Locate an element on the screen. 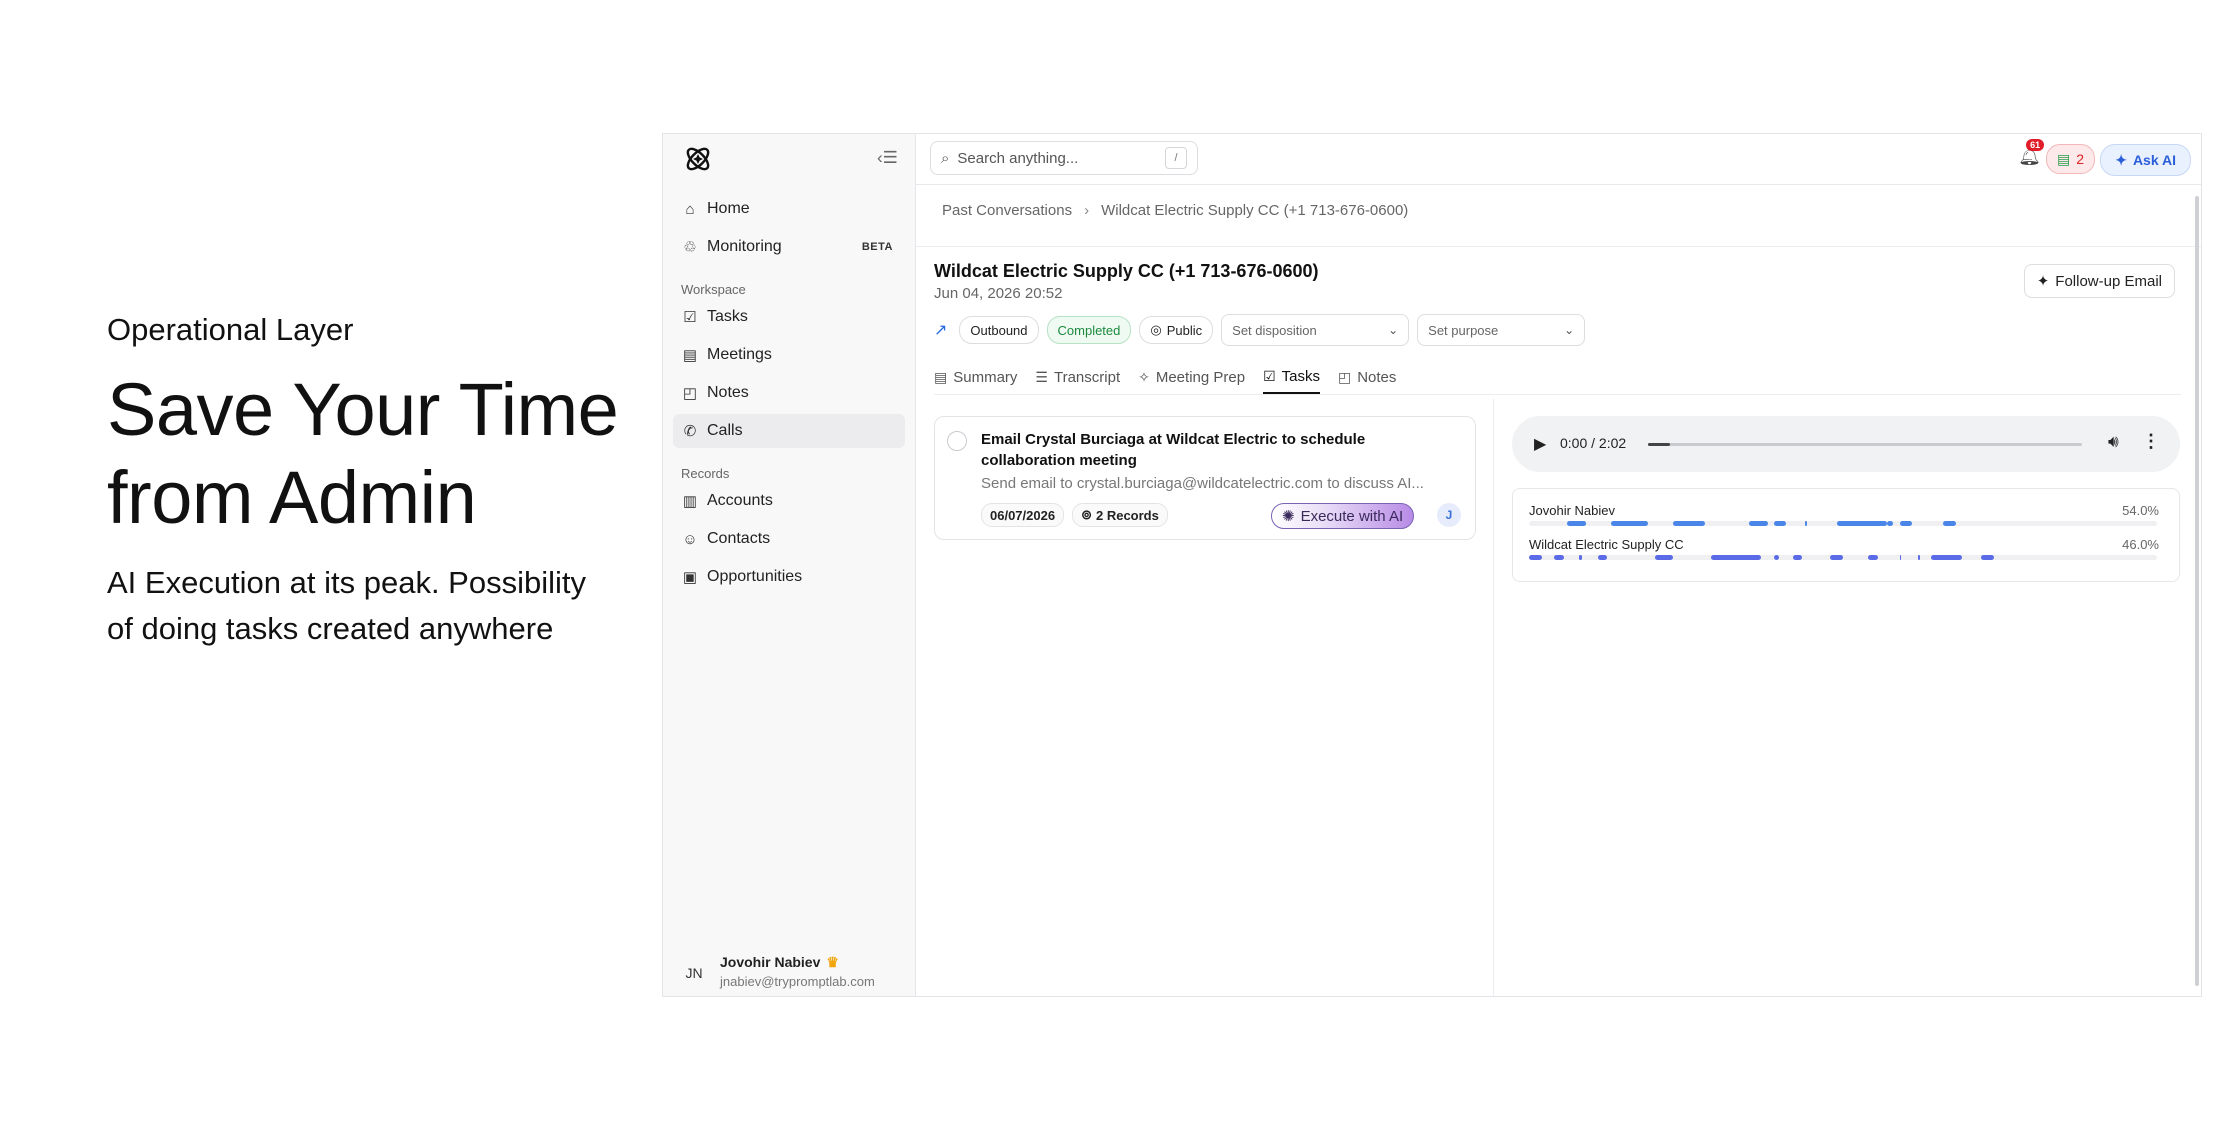  records-badge: ⊚ 2 Records is located at coordinates (1120, 515).